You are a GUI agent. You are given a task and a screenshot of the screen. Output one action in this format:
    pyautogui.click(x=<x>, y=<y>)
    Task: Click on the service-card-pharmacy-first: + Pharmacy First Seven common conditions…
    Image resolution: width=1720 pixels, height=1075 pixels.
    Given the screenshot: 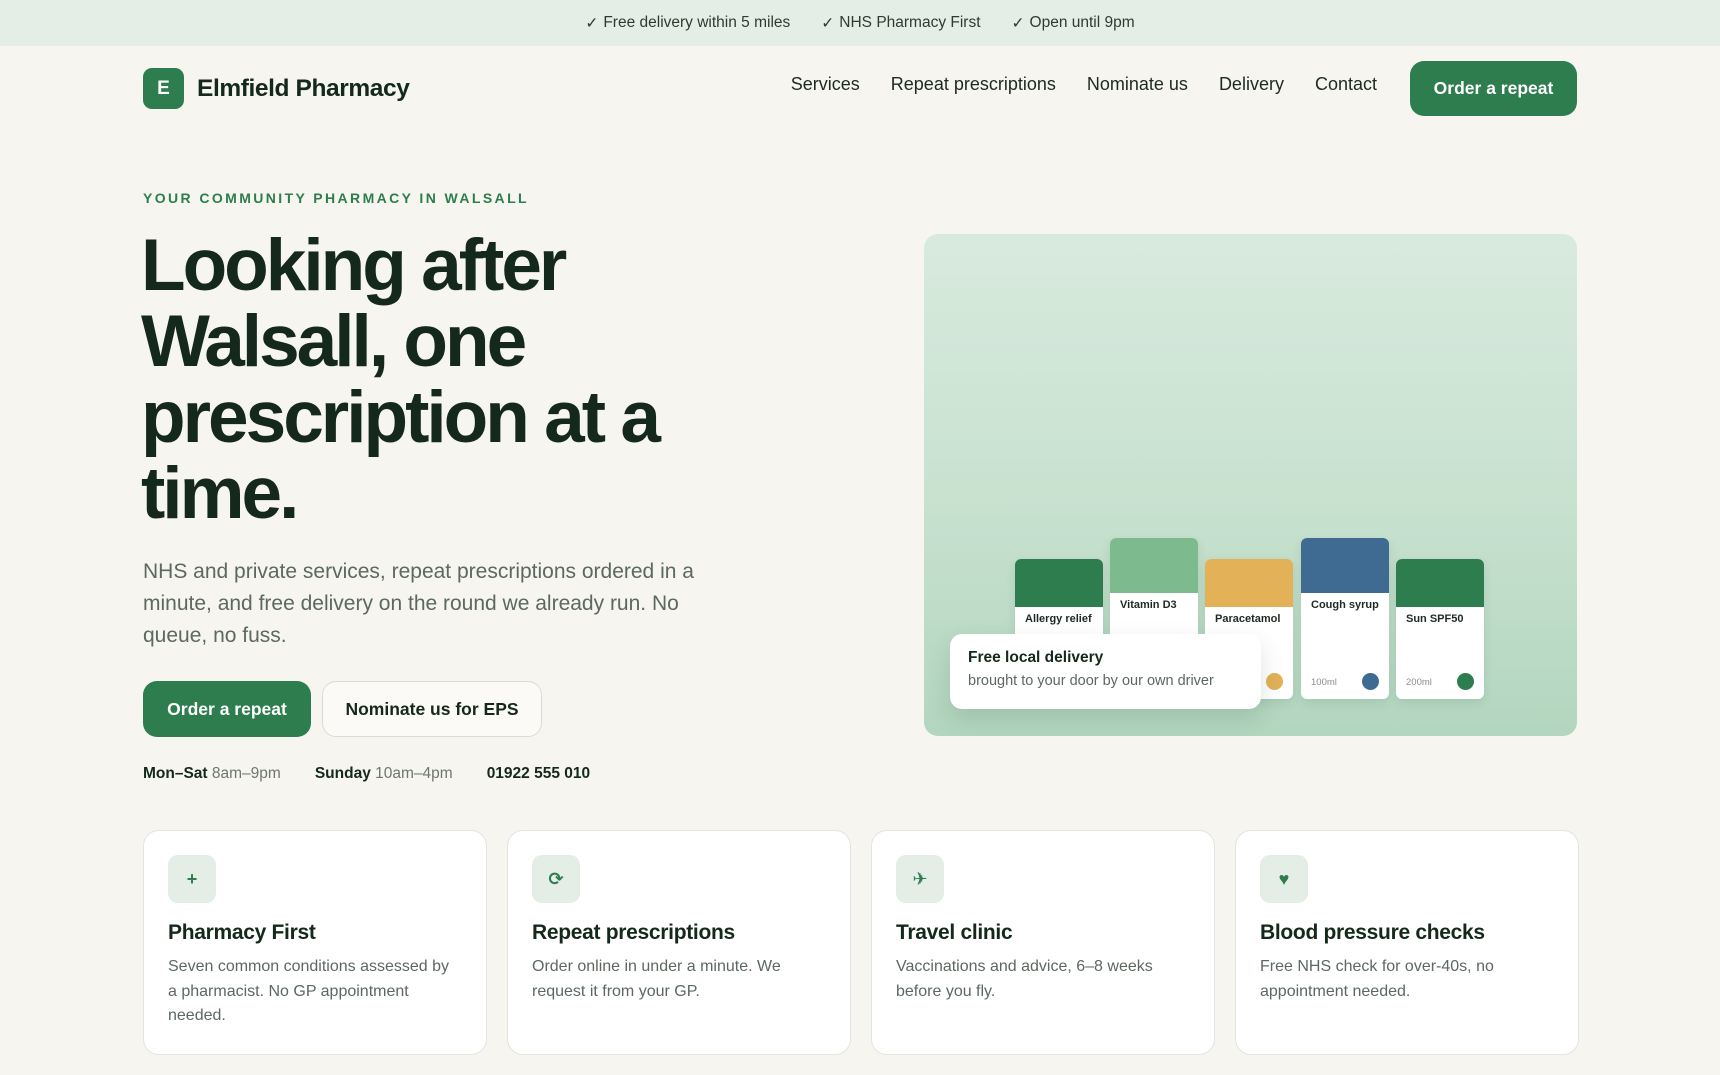 What is the action you would take?
    pyautogui.click(x=315, y=942)
    